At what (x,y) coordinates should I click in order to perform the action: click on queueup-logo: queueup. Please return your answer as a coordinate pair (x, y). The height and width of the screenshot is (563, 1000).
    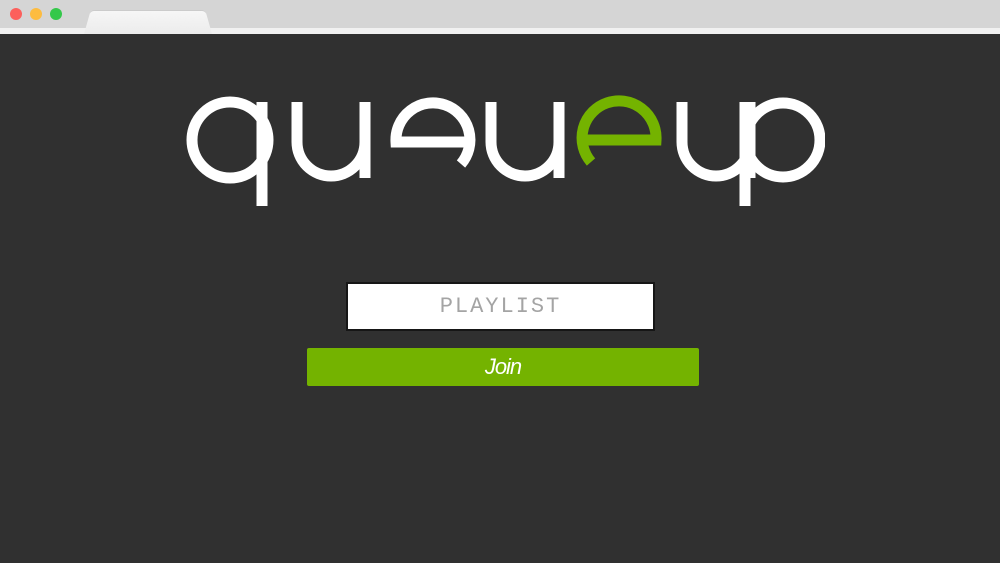
    Looking at the image, I should click on (505, 150).